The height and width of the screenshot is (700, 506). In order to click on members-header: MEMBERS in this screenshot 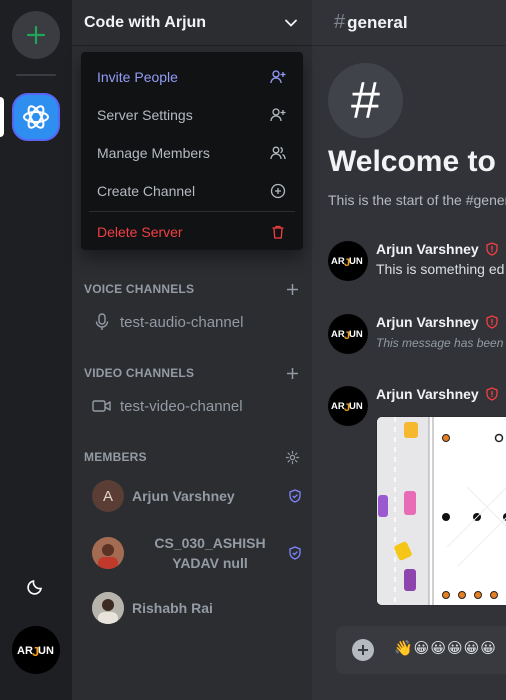, I will do `click(192, 457)`.